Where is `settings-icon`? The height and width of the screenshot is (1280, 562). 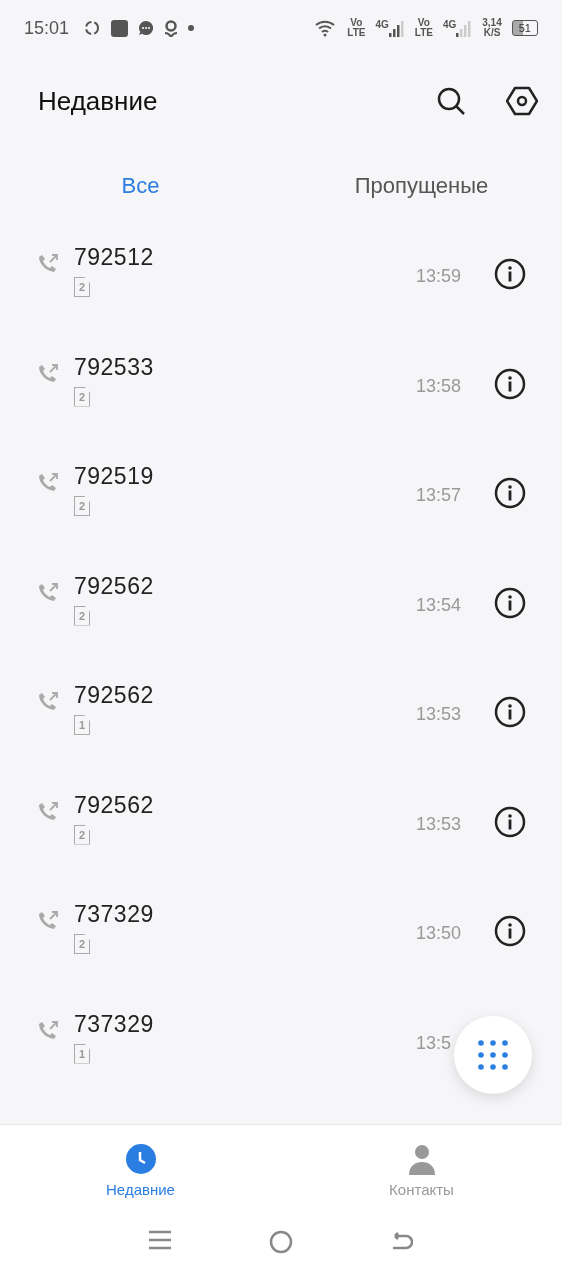 settings-icon is located at coordinates (522, 101).